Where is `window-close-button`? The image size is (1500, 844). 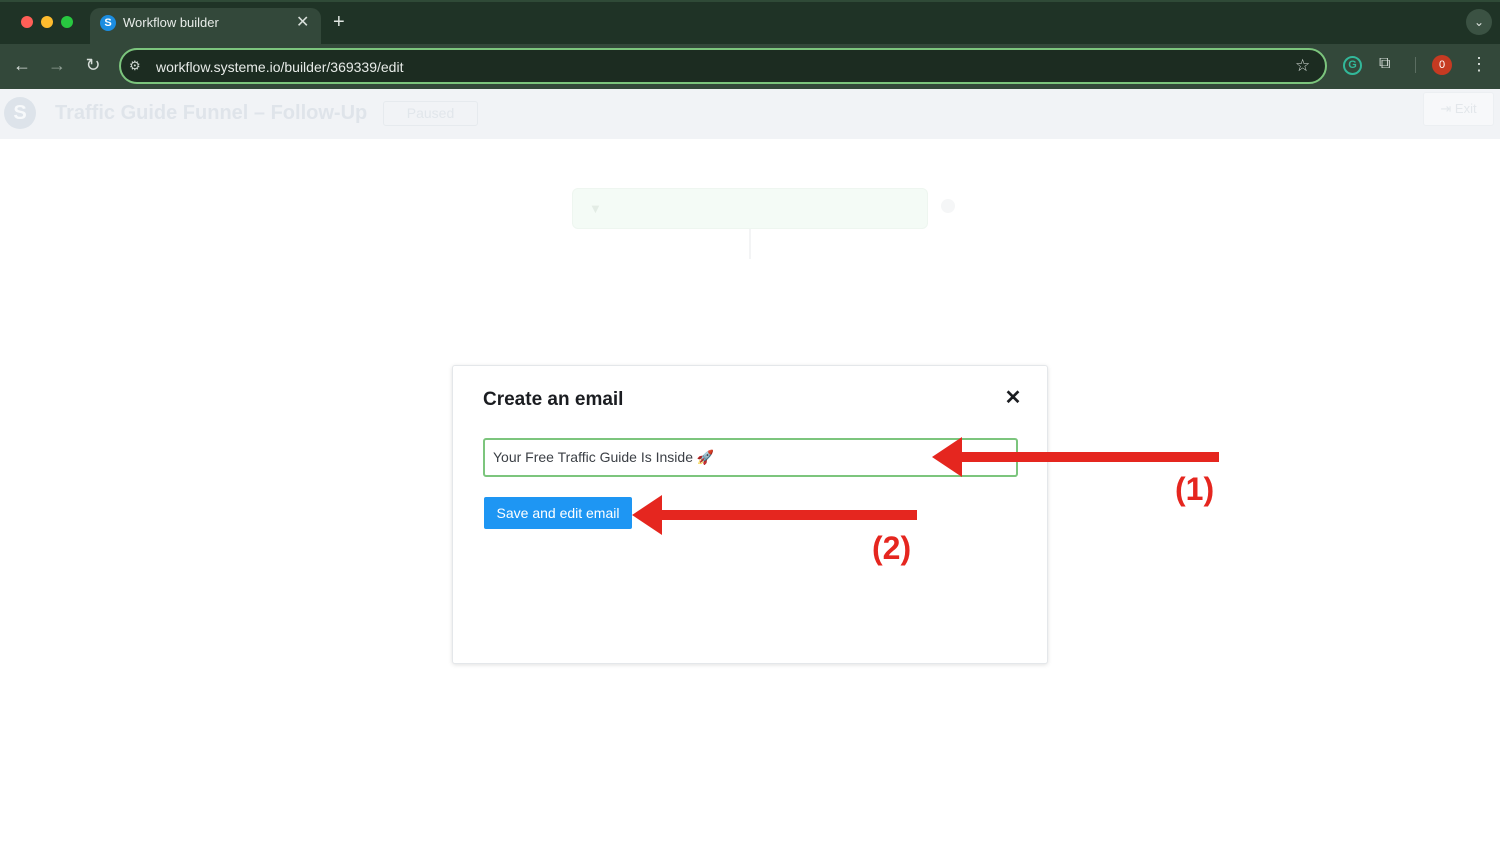 window-close-button is located at coordinates (27, 22).